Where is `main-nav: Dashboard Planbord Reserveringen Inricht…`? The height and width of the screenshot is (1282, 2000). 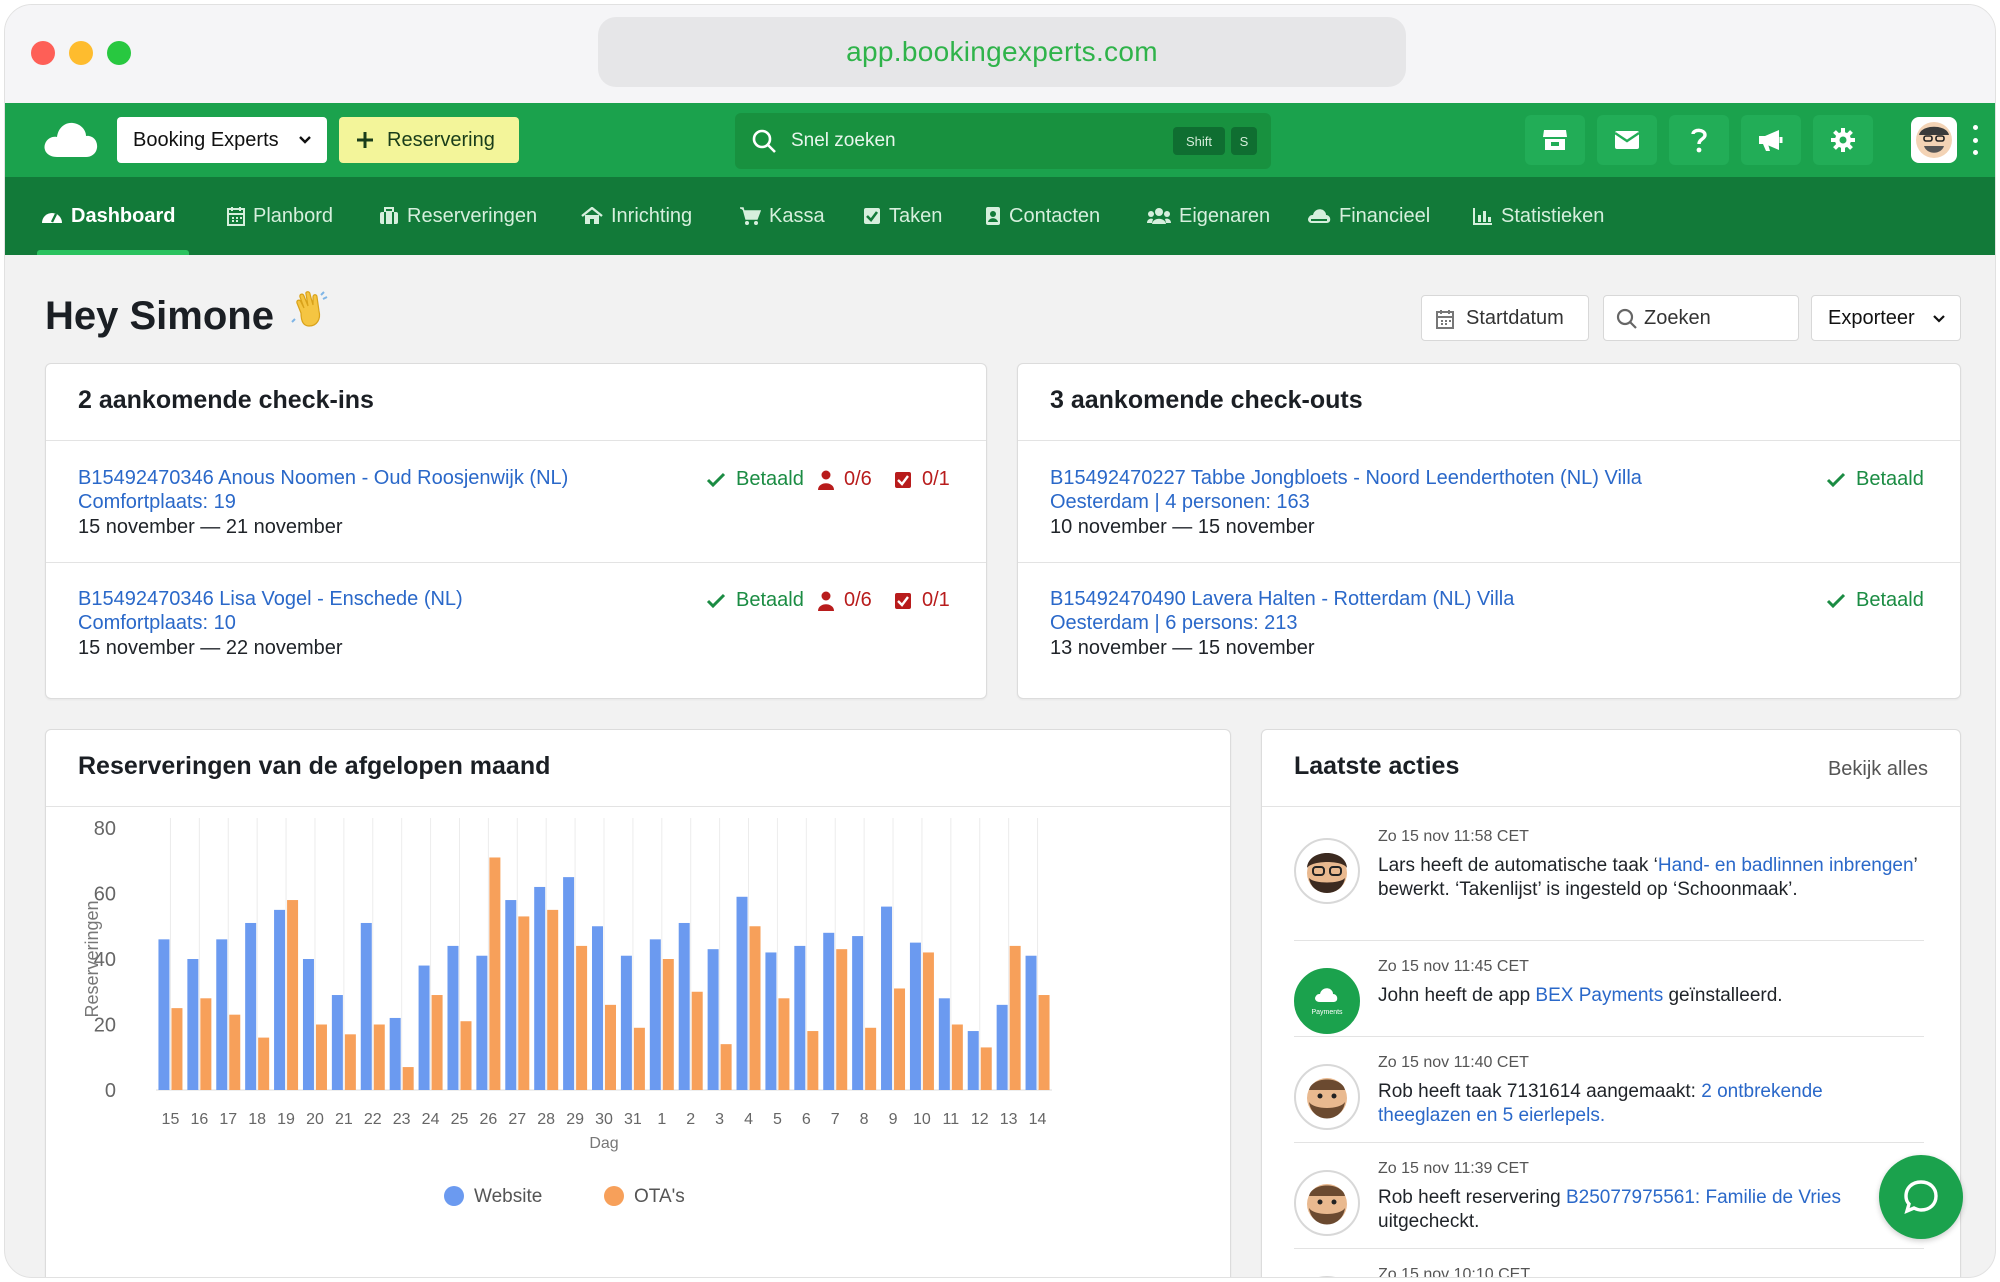
main-nav: Dashboard Planbord Reserveringen Inricht… is located at coordinates (1000, 216).